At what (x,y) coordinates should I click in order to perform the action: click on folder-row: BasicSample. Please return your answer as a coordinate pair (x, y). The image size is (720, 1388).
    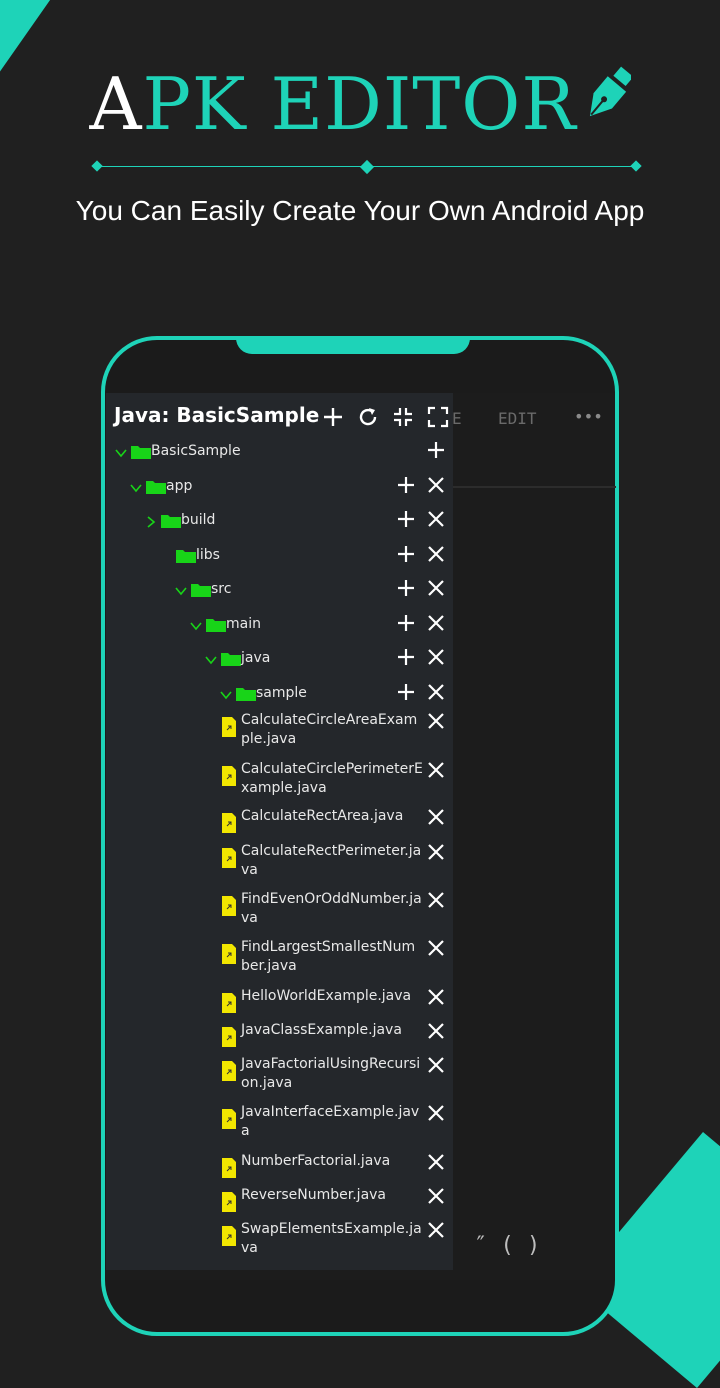
    Looking at the image, I should click on (279, 458).